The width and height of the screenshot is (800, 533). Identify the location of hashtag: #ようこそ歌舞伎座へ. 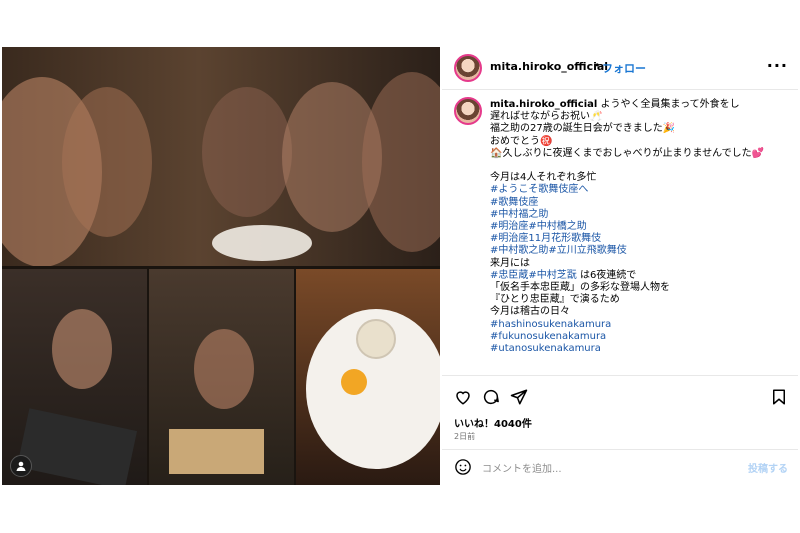
(640, 190).